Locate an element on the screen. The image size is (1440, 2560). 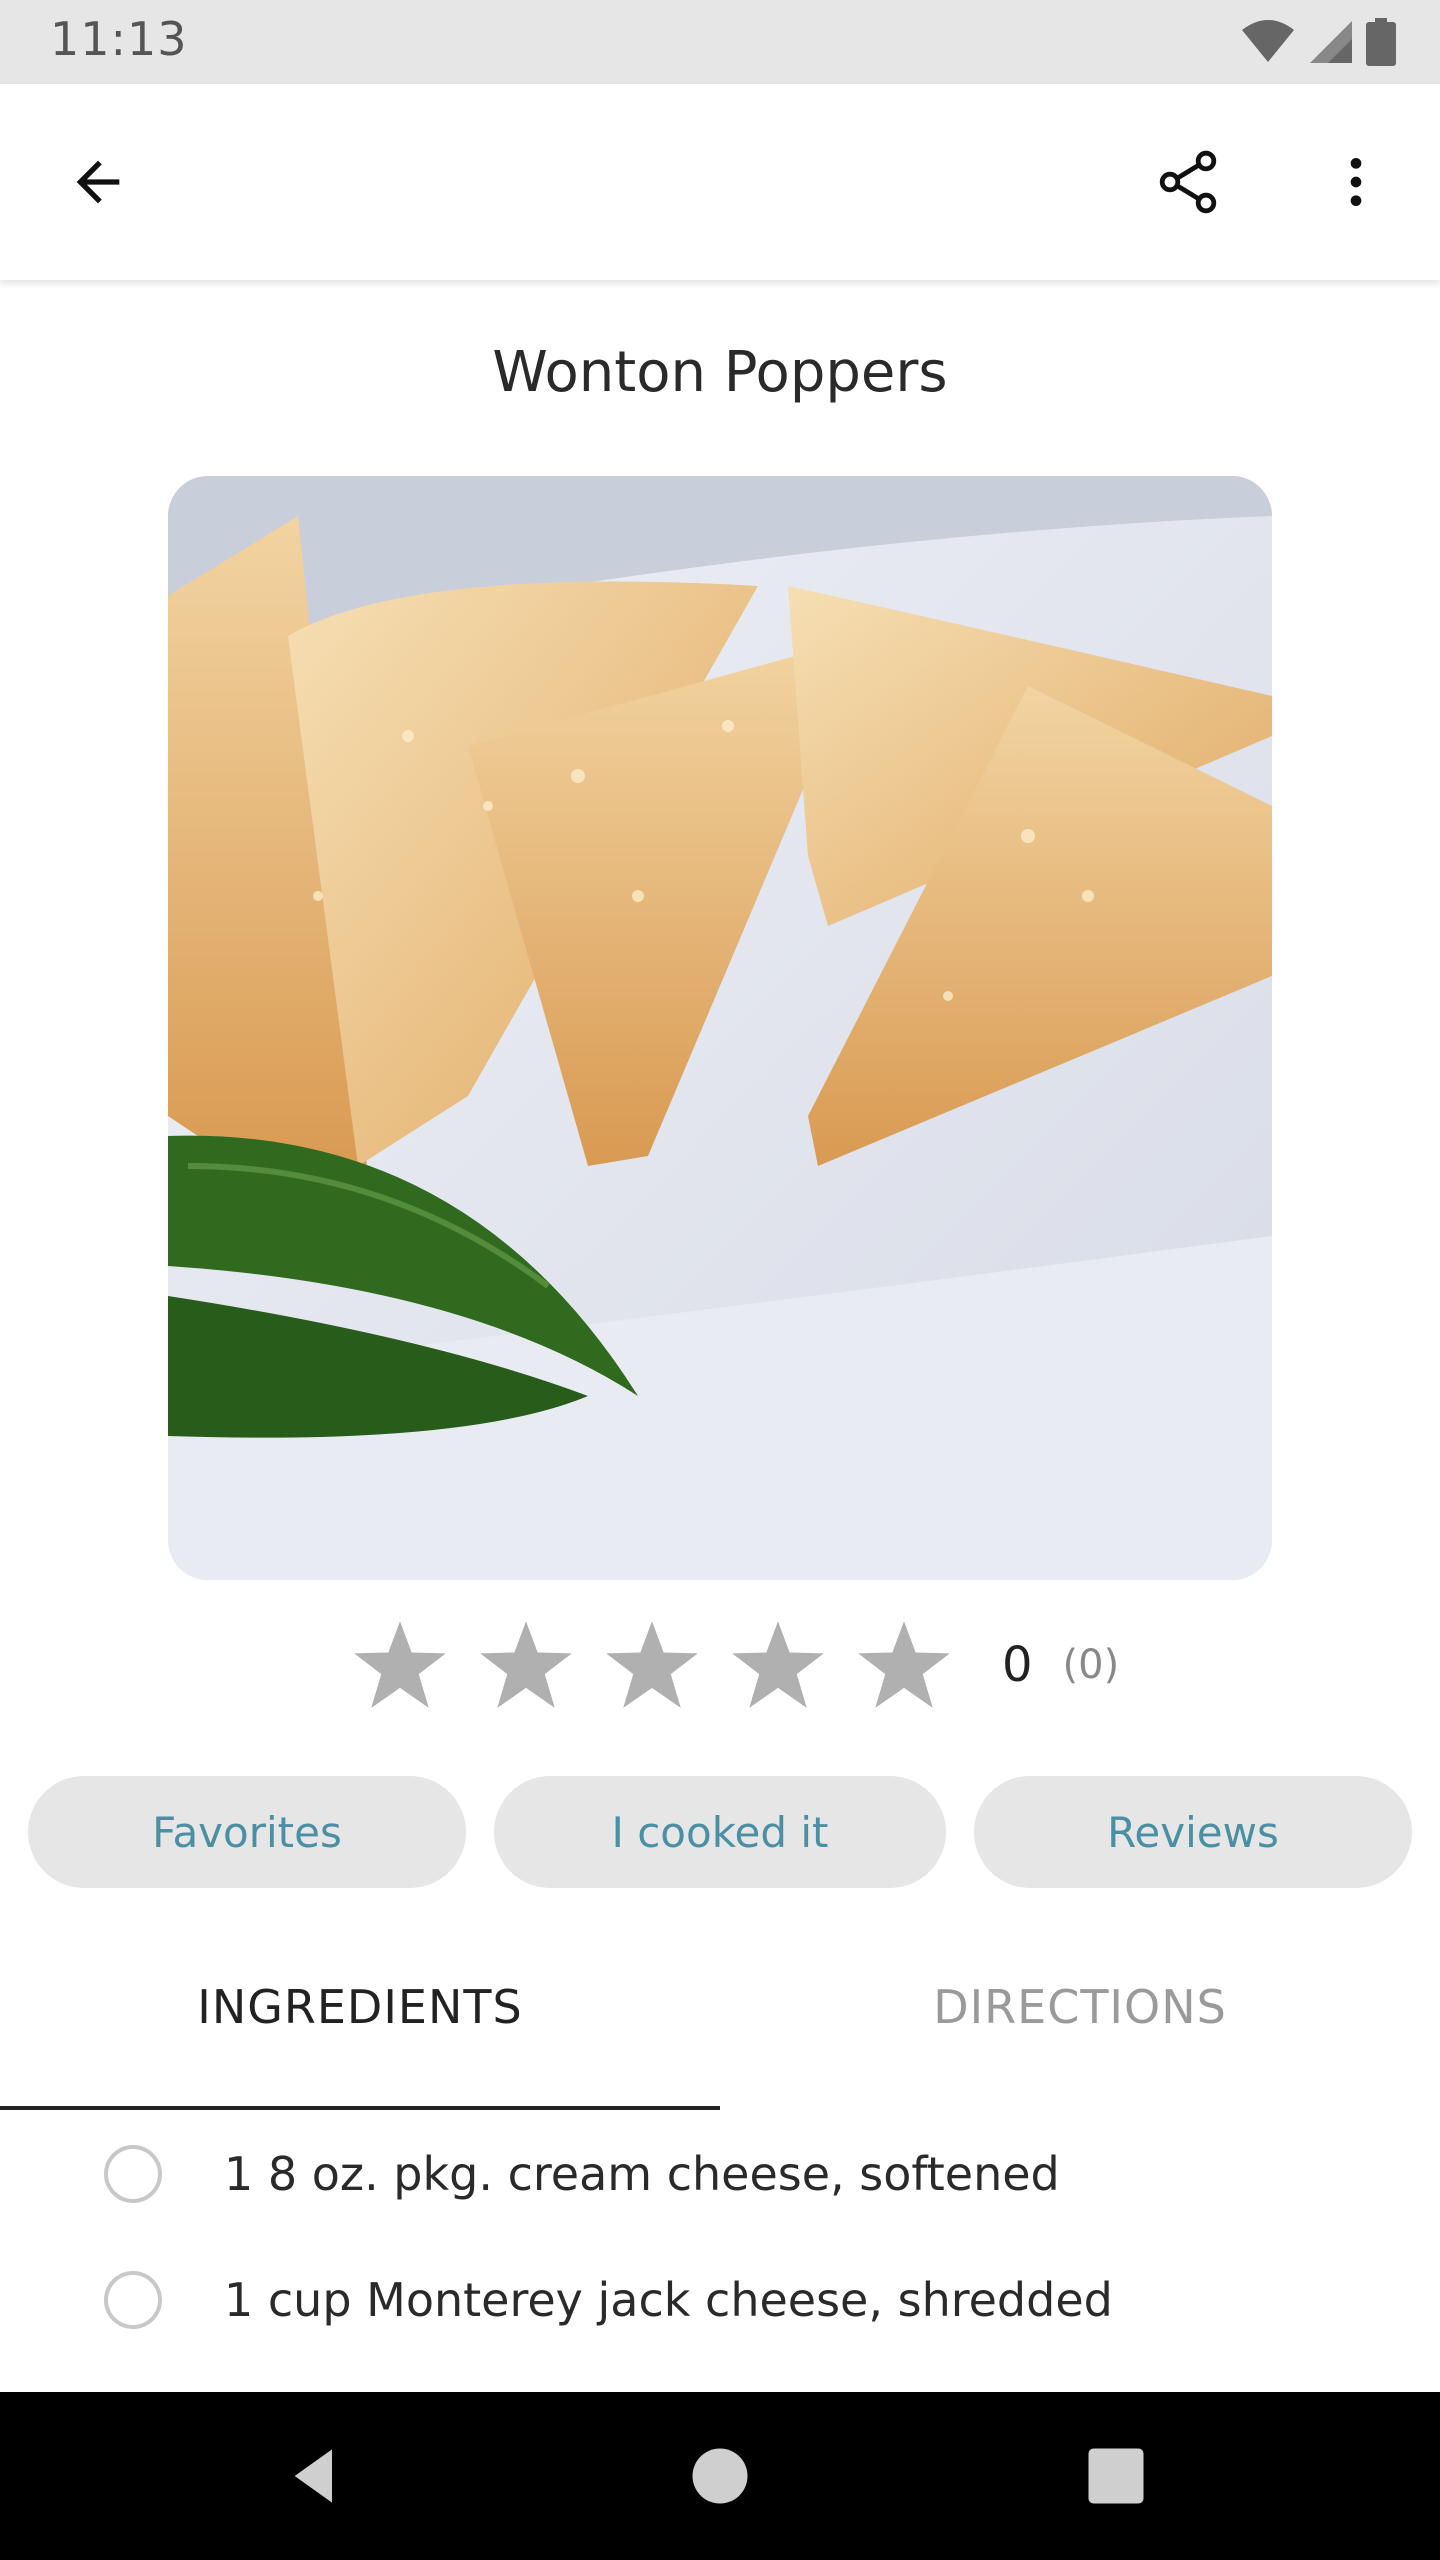
nav-home-button is located at coordinates (720, 2476).